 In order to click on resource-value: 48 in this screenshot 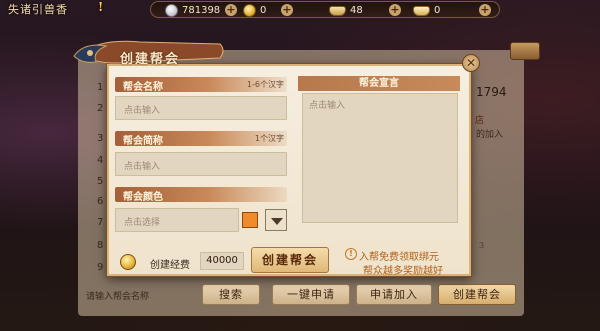, I will do `click(356, 10)`.